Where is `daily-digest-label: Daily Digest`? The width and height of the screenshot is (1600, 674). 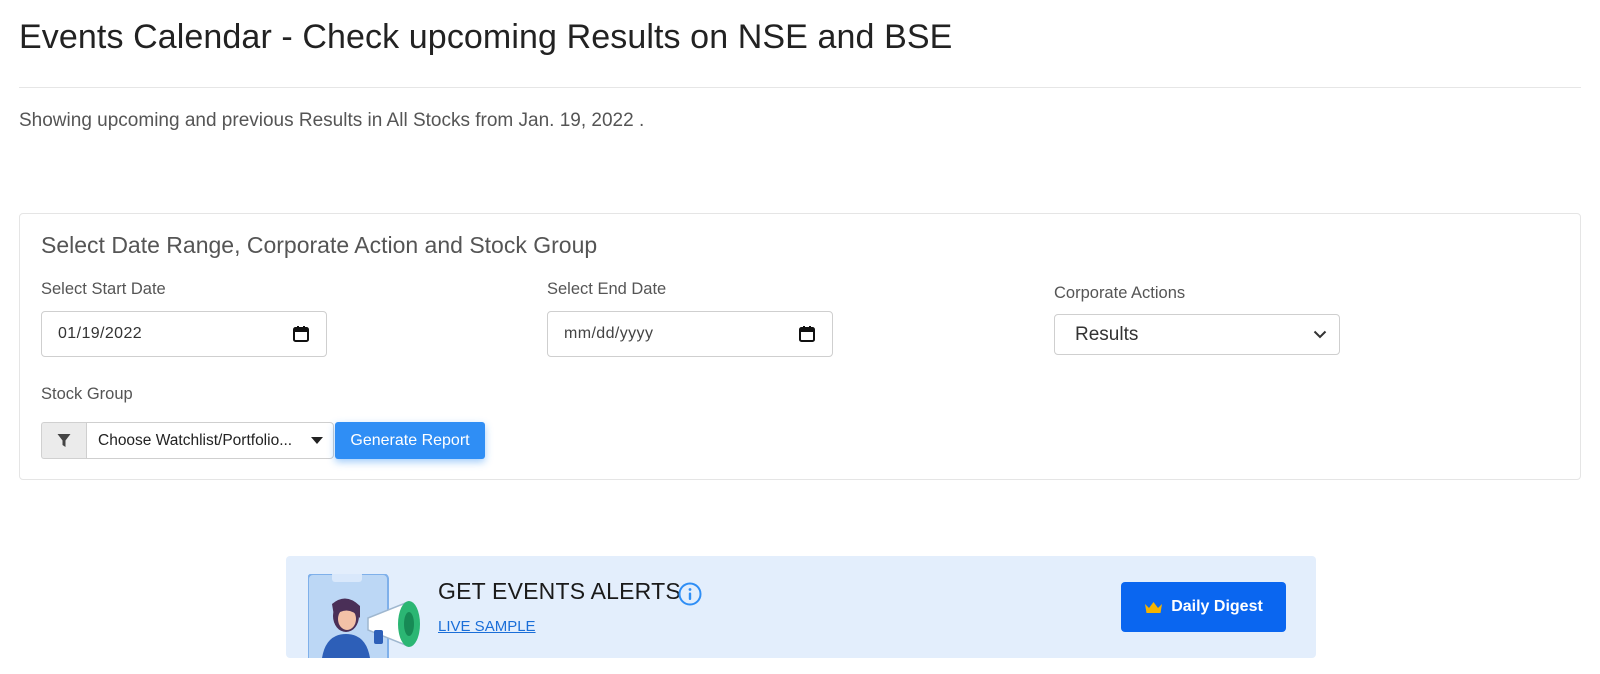
daily-digest-label: Daily Digest is located at coordinates (1217, 606).